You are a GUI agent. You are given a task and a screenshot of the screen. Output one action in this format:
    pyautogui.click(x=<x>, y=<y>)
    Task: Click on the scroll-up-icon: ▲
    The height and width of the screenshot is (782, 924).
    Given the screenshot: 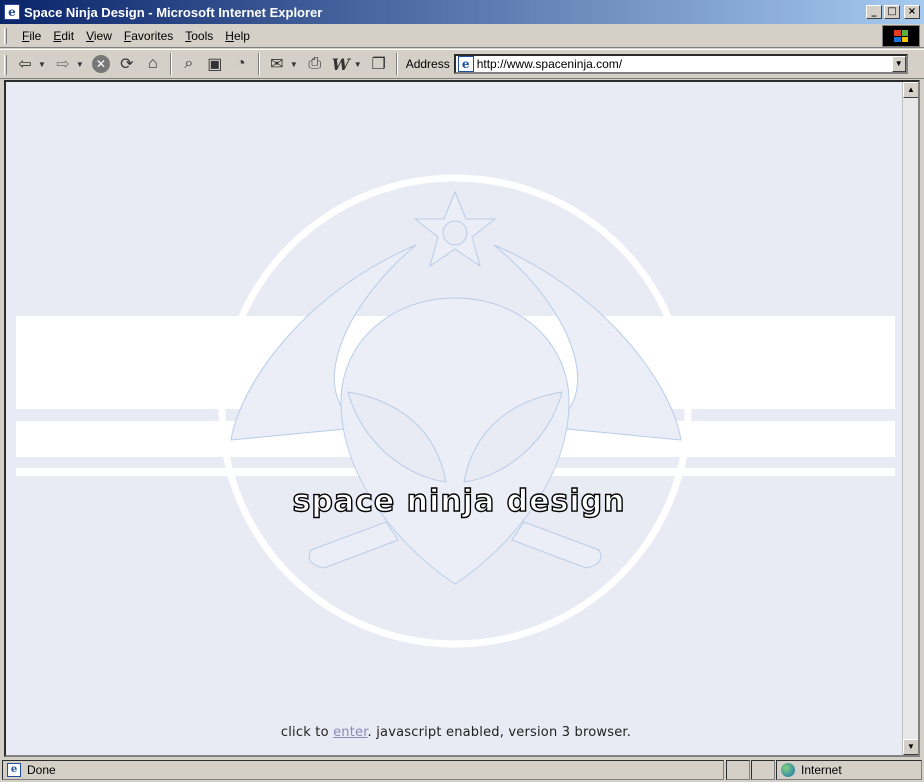 What is the action you would take?
    pyautogui.click(x=910, y=90)
    